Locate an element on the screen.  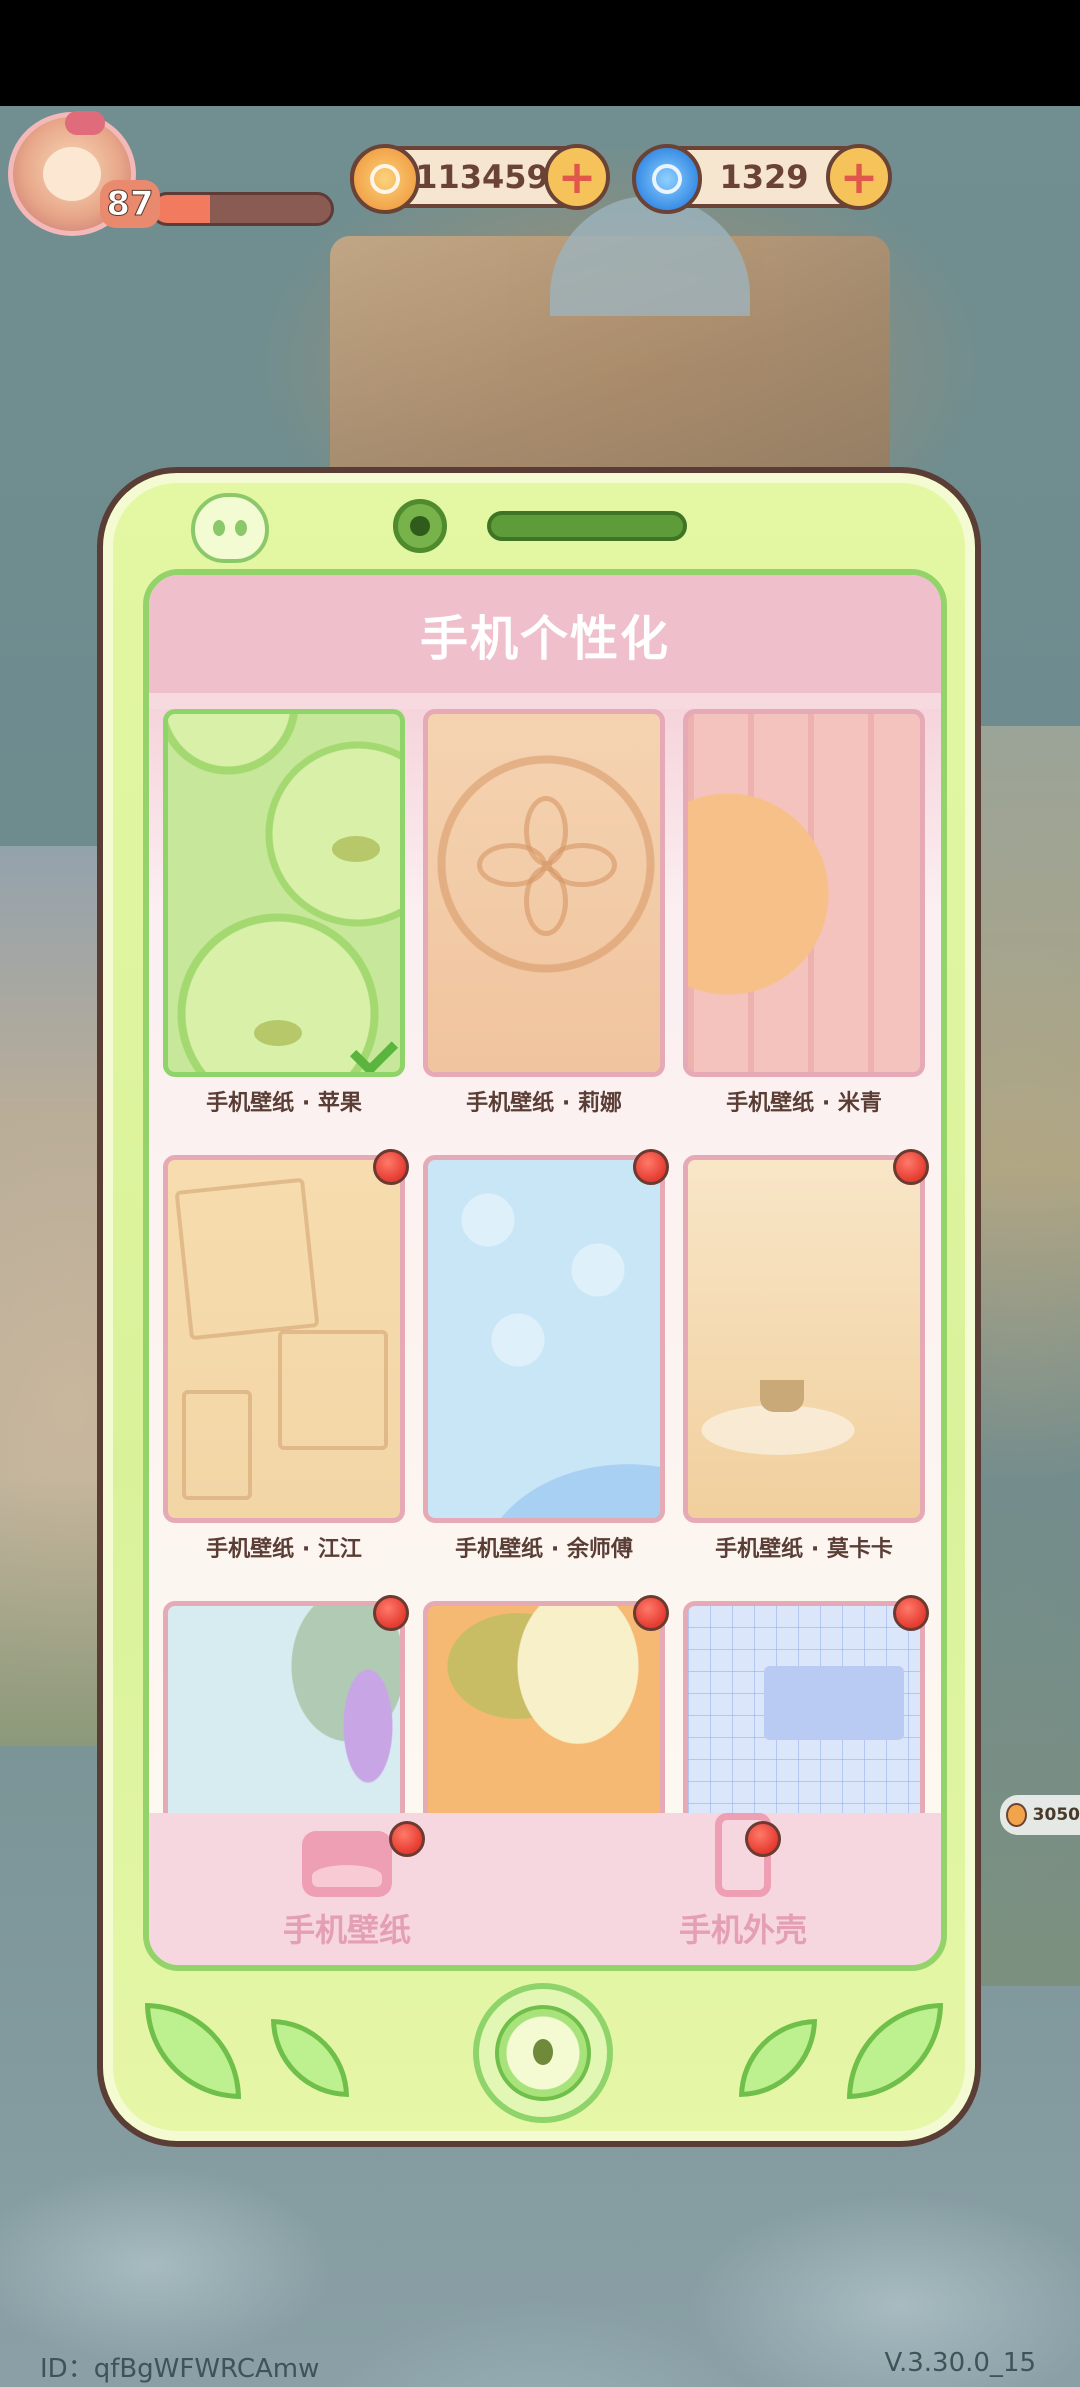
wallpaper-tile-jiangjiang: 手机壁纸 · 江江 is located at coordinates (286, 1356).